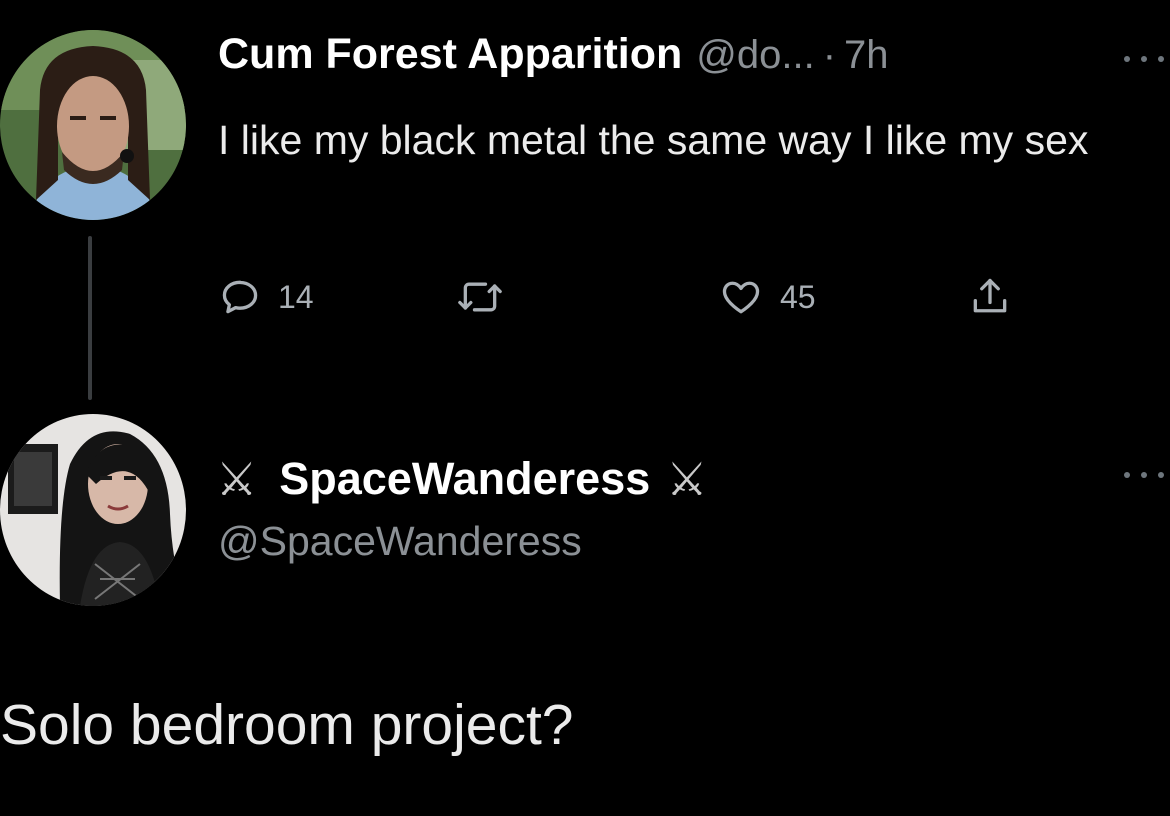 Image resolution: width=1170 pixels, height=816 pixels. What do you see at coordinates (741, 297) in the screenshot?
I see `heart-icon` at bounding box center [741, 297].